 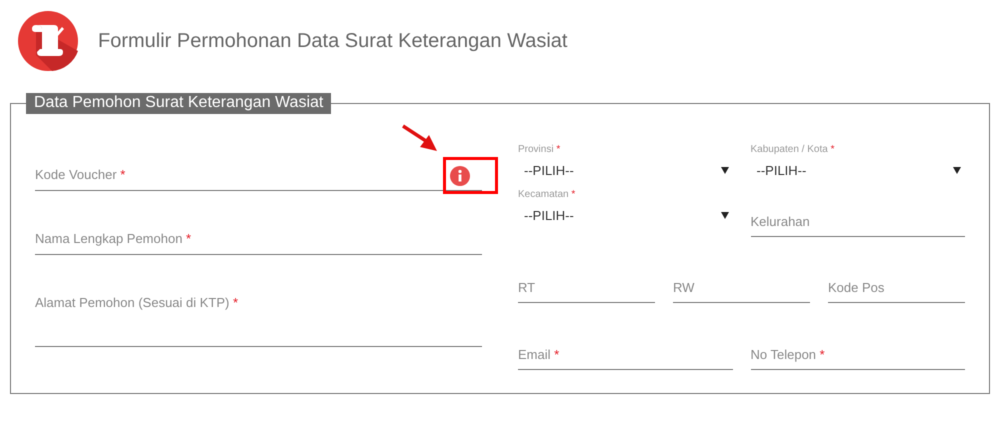 What do you see at coordinates (547, 195) in the screenshot?
I see `field-label: Kecamatan *` at bounding box center [547, 195].